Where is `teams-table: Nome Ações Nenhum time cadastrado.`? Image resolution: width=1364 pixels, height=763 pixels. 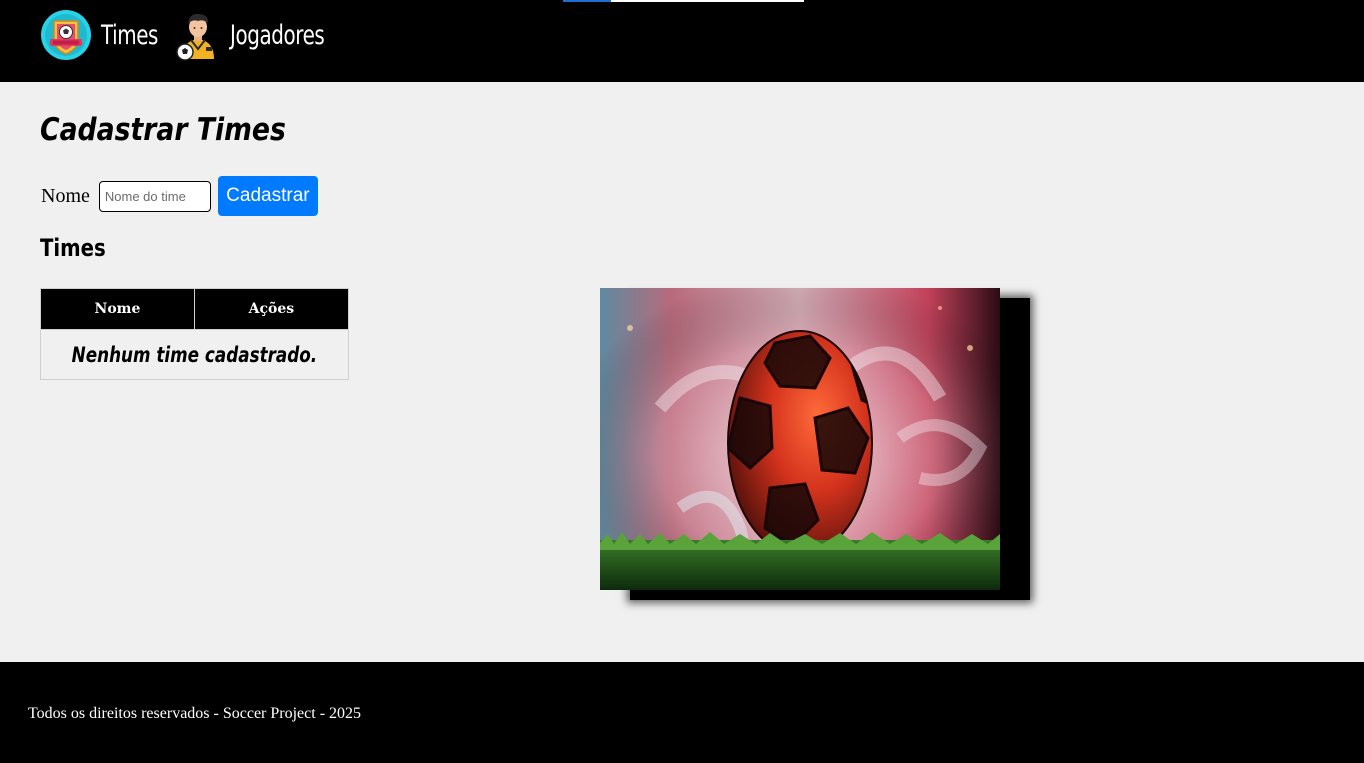 teams-table: Nome Ações Nenhum time cadastrado. is located at coordinates (194, 334).